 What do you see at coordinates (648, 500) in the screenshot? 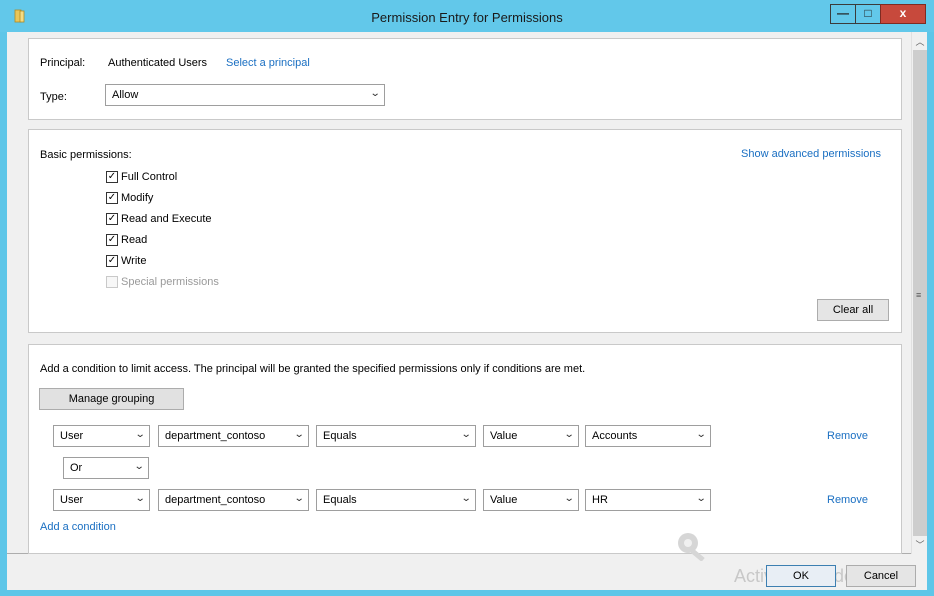
I see `condition-2-value-select: HR ⌄` at bounding box center [648, 500].